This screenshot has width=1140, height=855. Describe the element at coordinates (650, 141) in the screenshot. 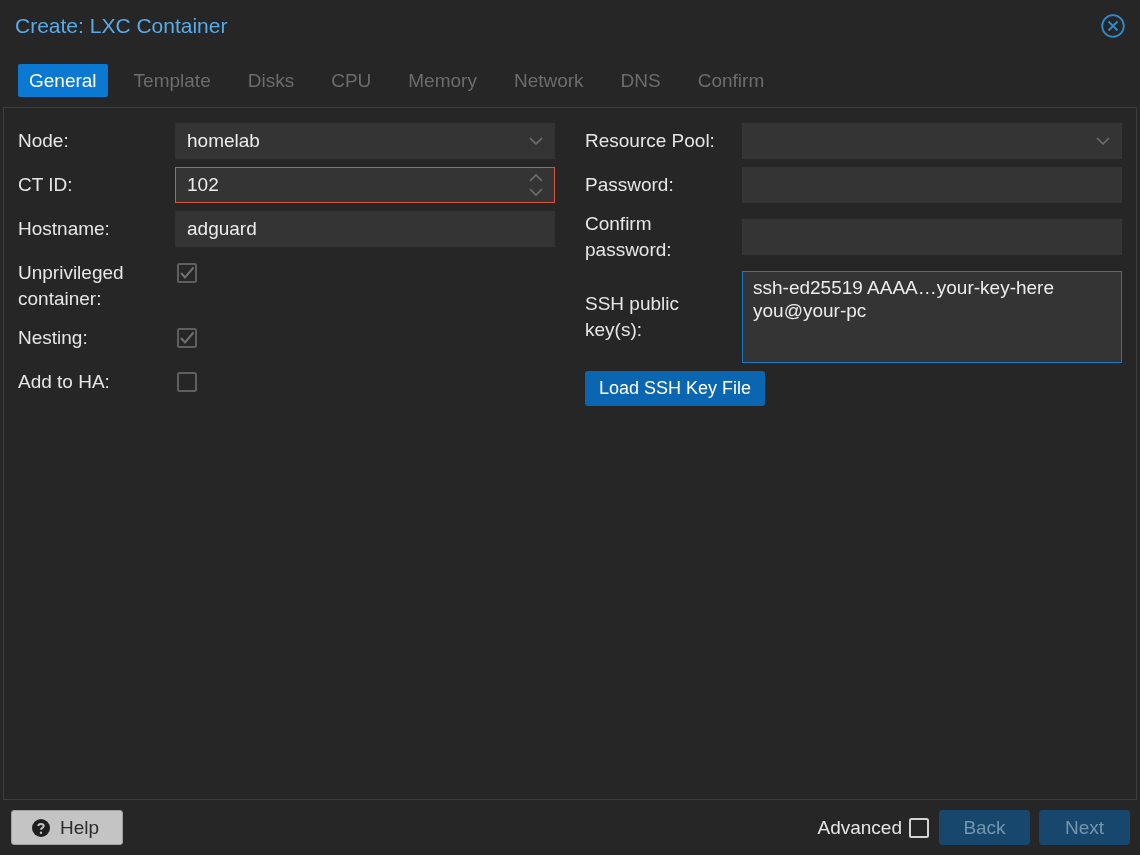

I see `field-label: Resource Pool:` at that location.